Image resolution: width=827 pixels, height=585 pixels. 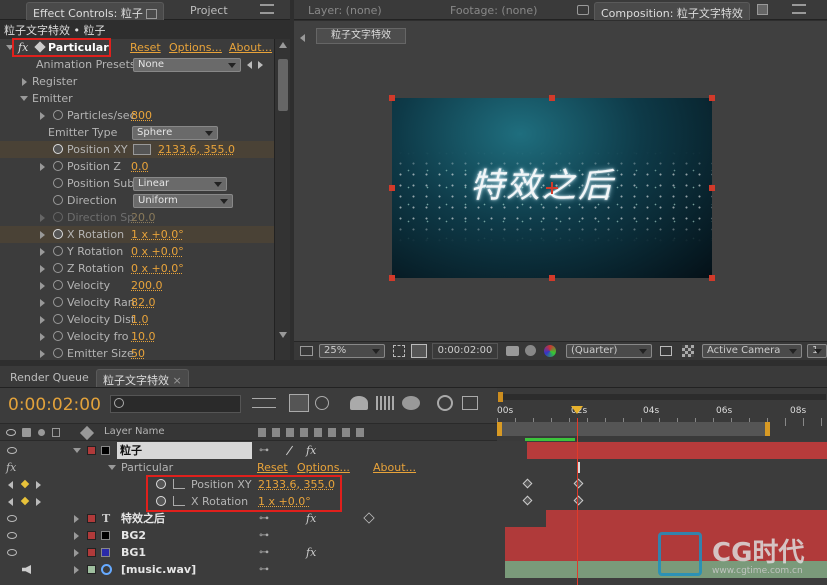 What do you see at coordinates (134, 431) in the screenshot?
I see `layer-name-column-header: Layer Name` at bounding box center [134, 431].